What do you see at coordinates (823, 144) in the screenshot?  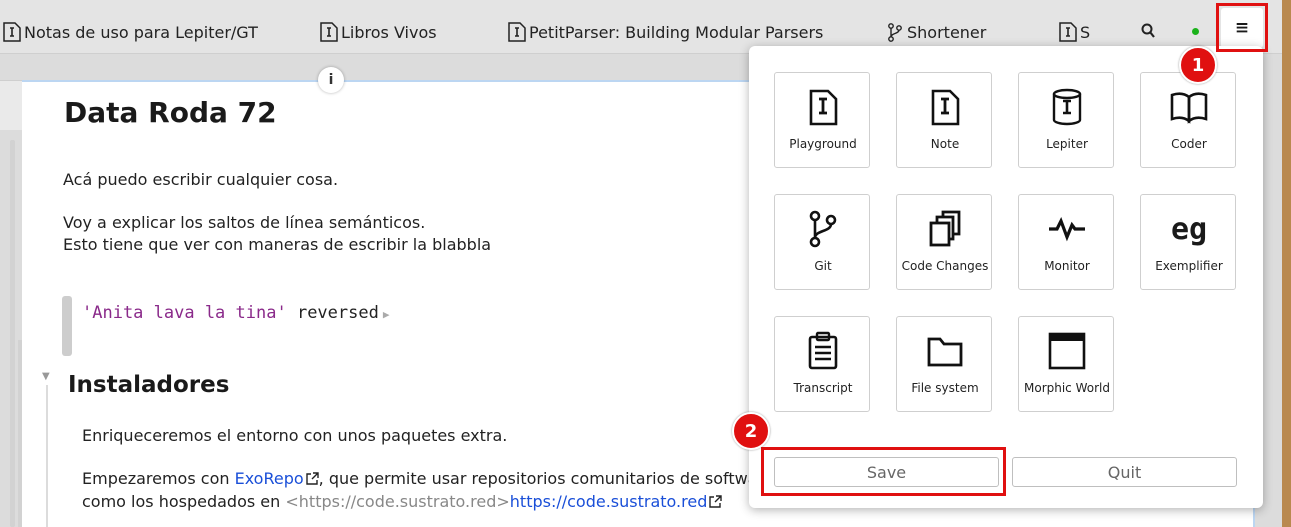 I see `tile-label: Playground` at bounding box center [823, 144].